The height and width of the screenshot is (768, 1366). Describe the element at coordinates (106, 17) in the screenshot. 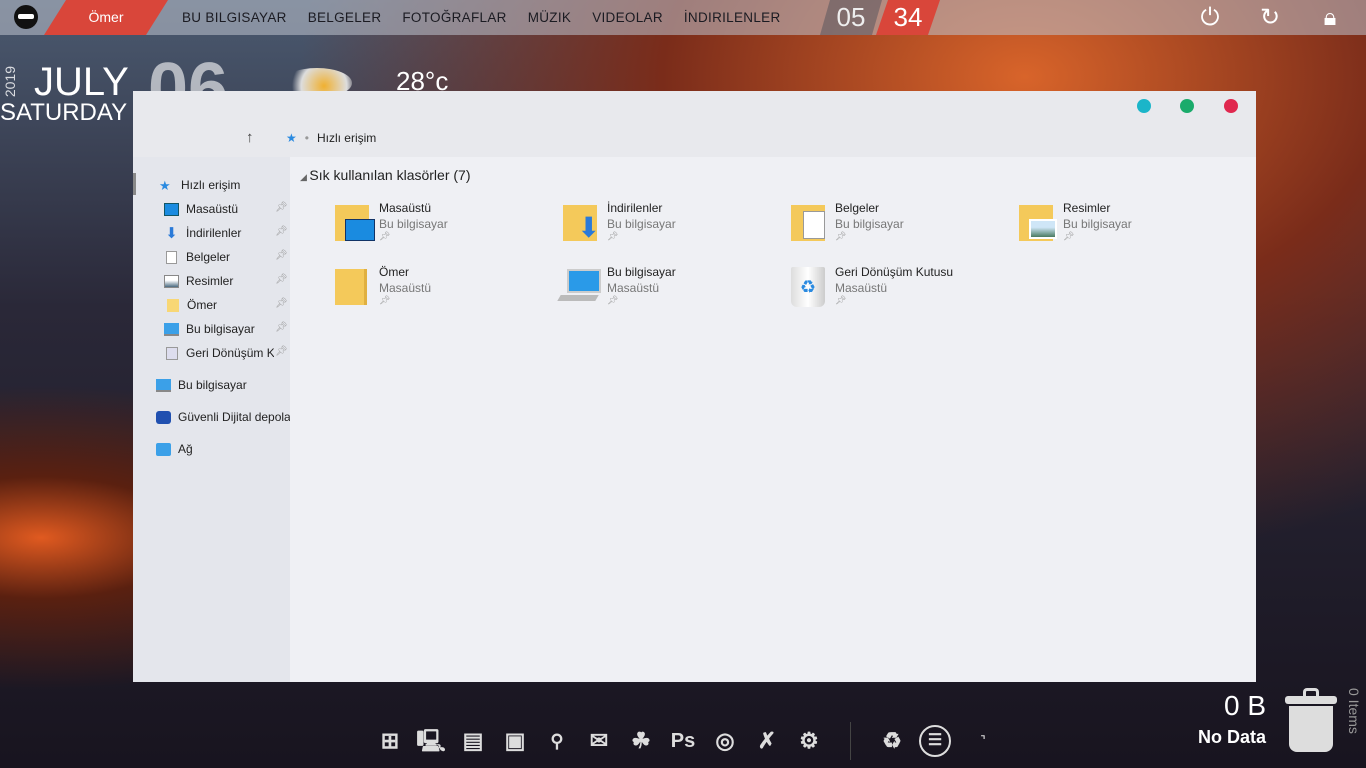

I see `user-name: Ömer` at that location.